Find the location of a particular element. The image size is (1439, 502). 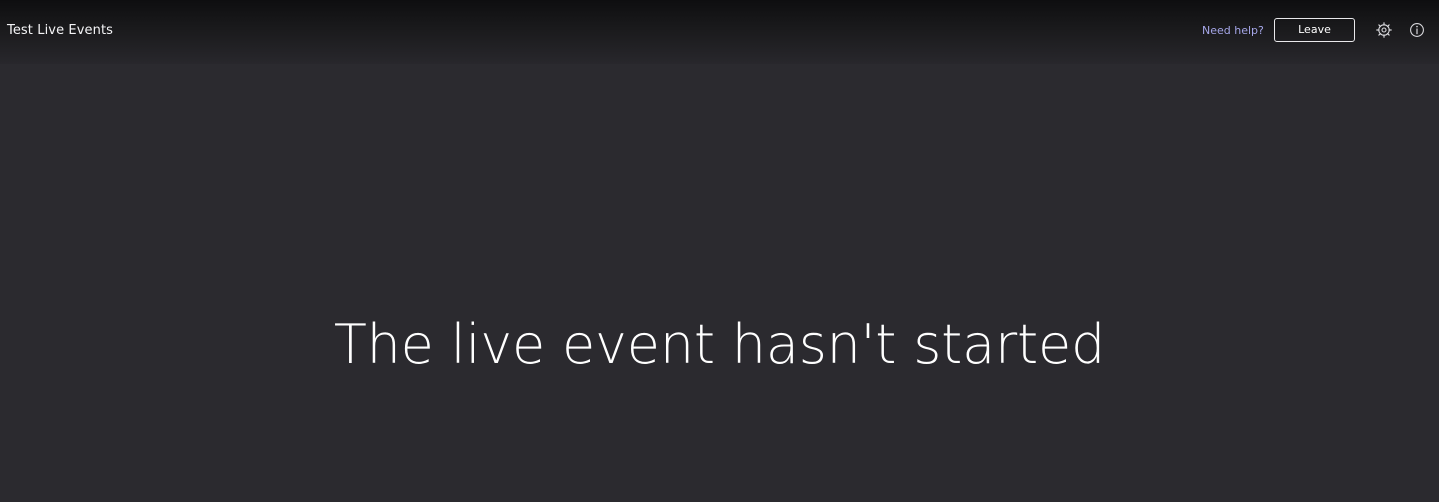

leave-button: Leave is located at coordinates (1314, 30).